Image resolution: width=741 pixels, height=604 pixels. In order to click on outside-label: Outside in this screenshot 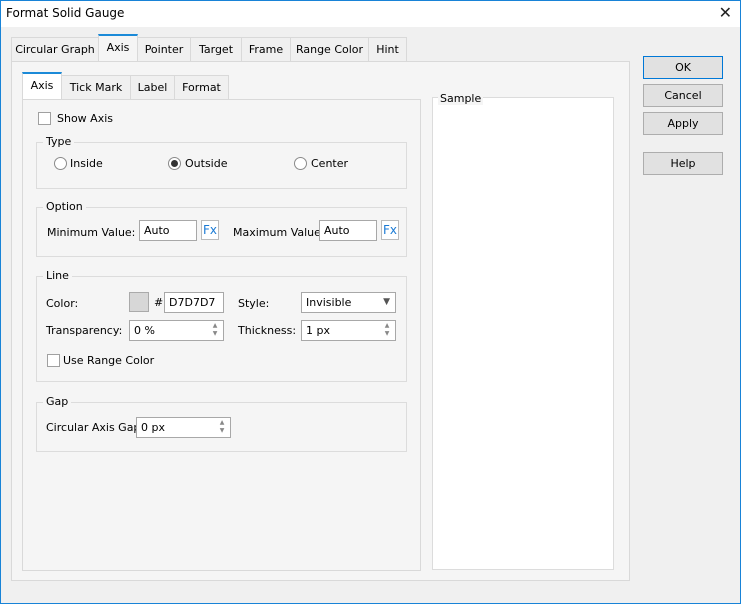, I will do `click(206, 163)`.